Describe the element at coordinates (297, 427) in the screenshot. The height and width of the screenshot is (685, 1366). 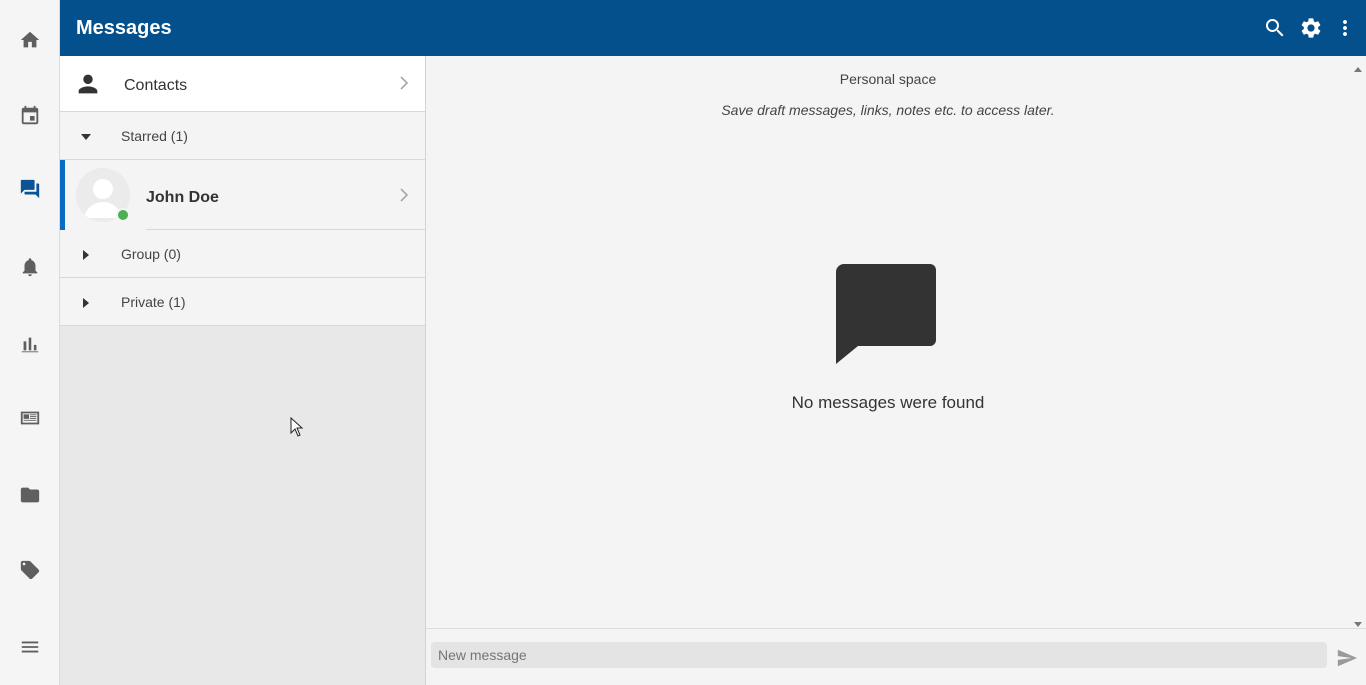
I see `mouse-cursor-icon` at that location.